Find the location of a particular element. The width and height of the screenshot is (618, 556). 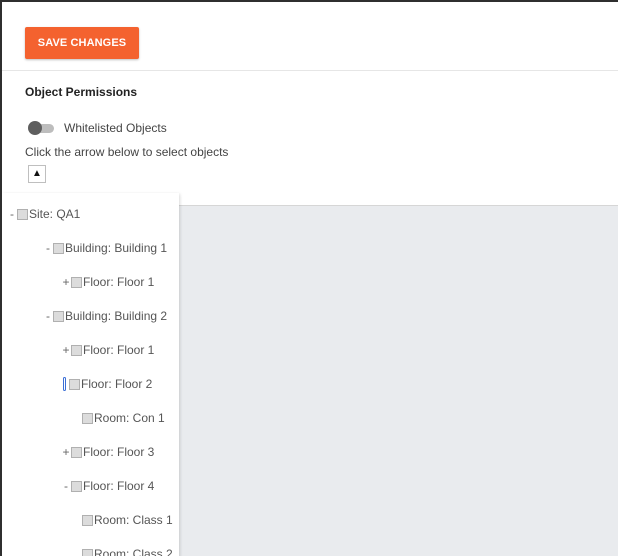

whitelisted-objects-label: Whitelisted Objects is located at coordinates (115, 128).